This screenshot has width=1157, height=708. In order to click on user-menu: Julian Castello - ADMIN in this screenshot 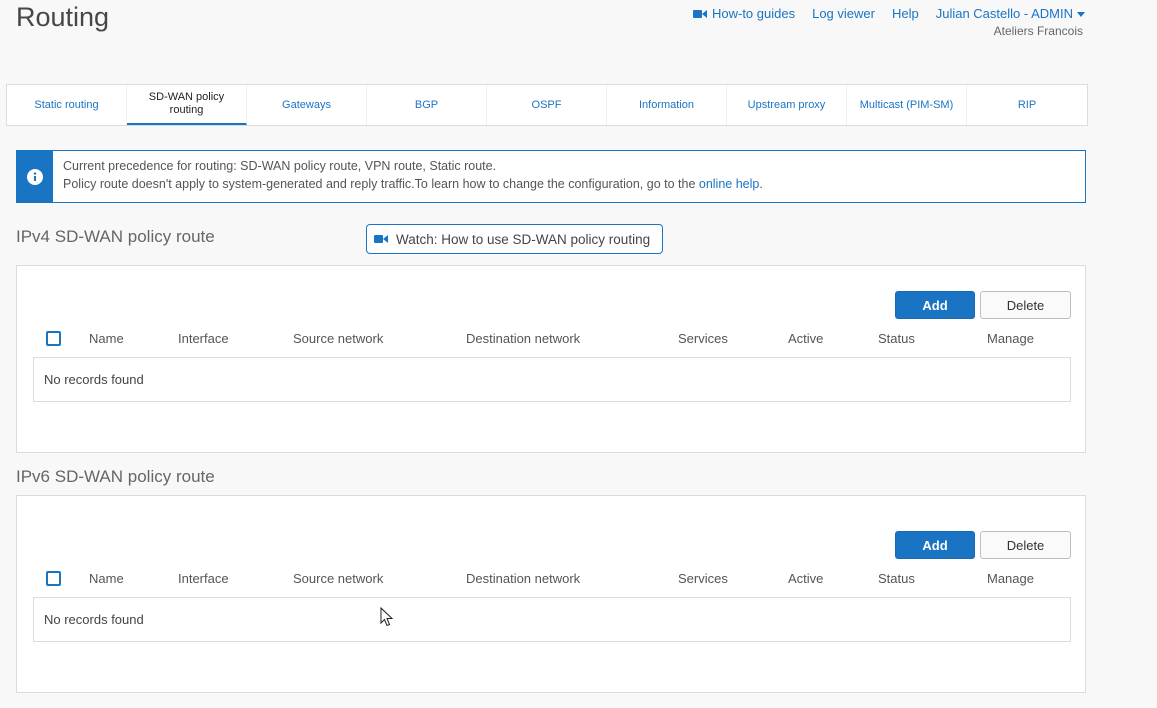, I will do `click(1010, 13)`.